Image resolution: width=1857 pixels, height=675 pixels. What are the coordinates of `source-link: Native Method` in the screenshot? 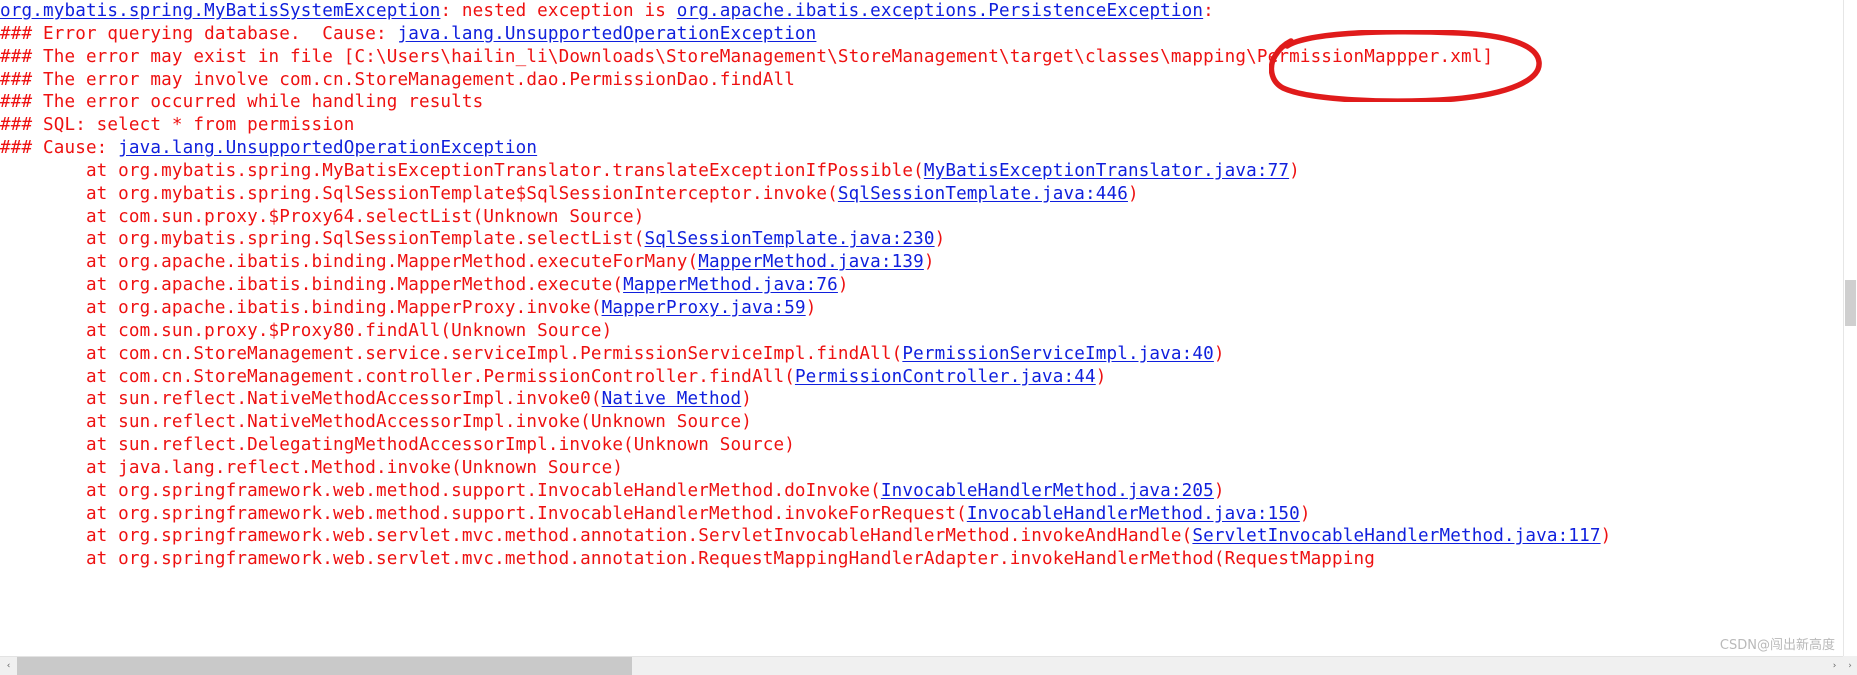 It's located at (672, 399).